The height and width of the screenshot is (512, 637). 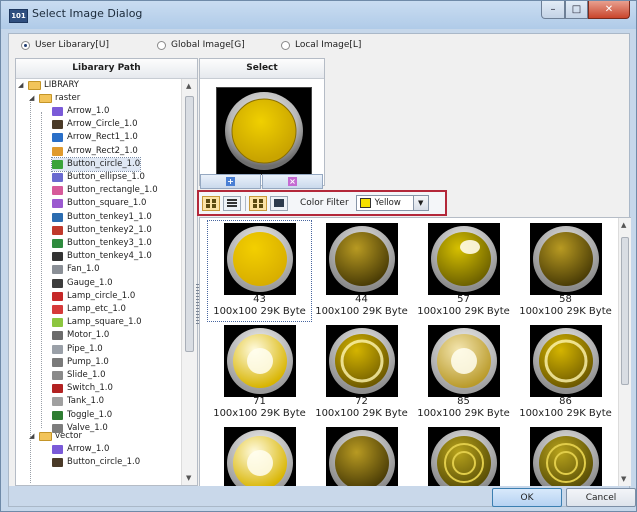 I want to click on gallery-item-id: 71, so click(x=259, y=401).